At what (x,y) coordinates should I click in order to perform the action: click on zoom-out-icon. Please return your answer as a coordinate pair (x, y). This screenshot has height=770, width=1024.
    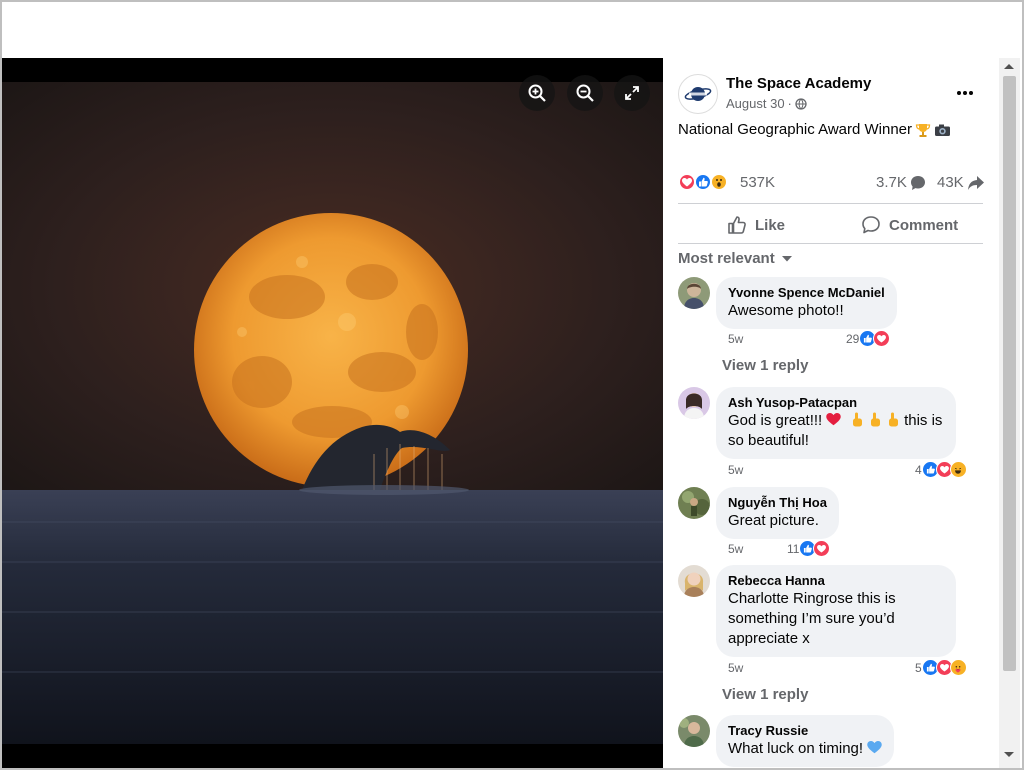
    Looking at the image, I should click on (585, 93).